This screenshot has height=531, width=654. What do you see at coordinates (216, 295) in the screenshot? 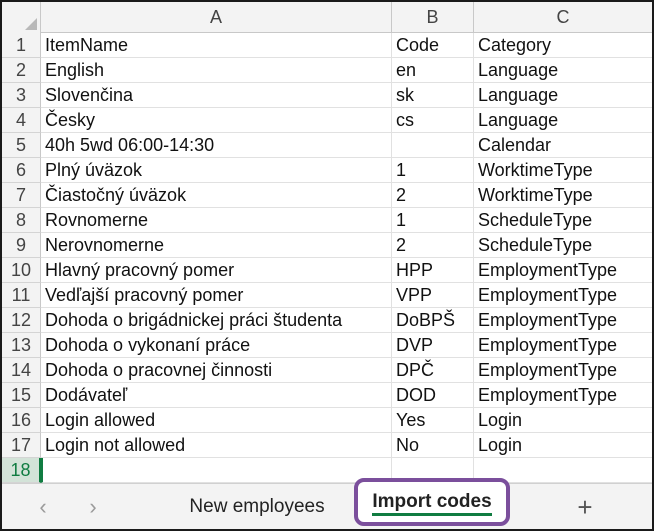
I see `cell-a: Vedľajší pracovný pomer` at bounding box center [216, 295].